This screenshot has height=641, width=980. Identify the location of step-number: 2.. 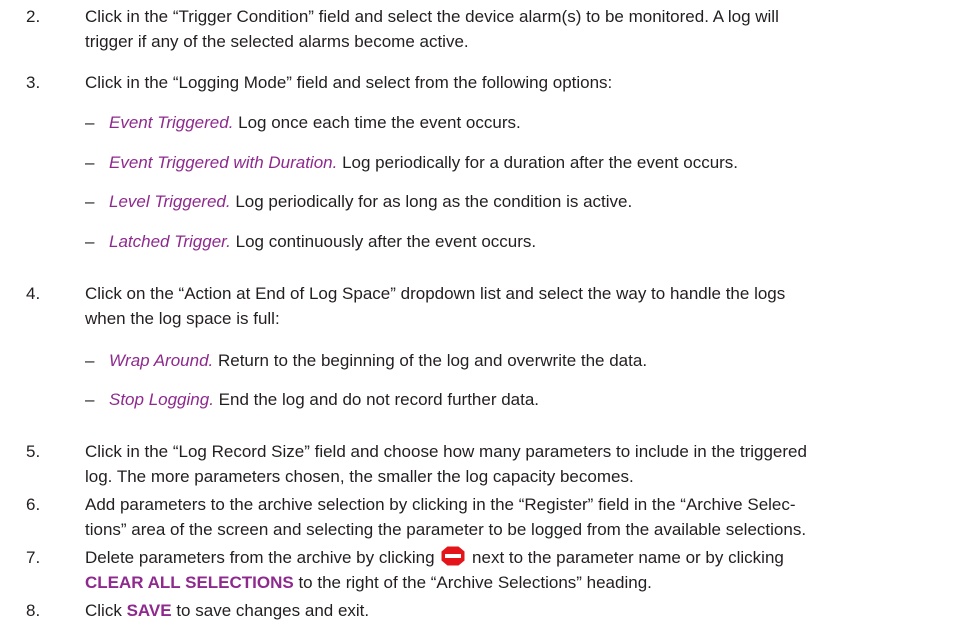
(33, 16).